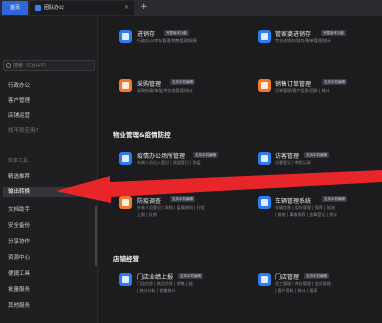  Describe the element at coordinates (19, 101) in the screenshot. I see `sidebar-item-customers: 客户管理` at that location.